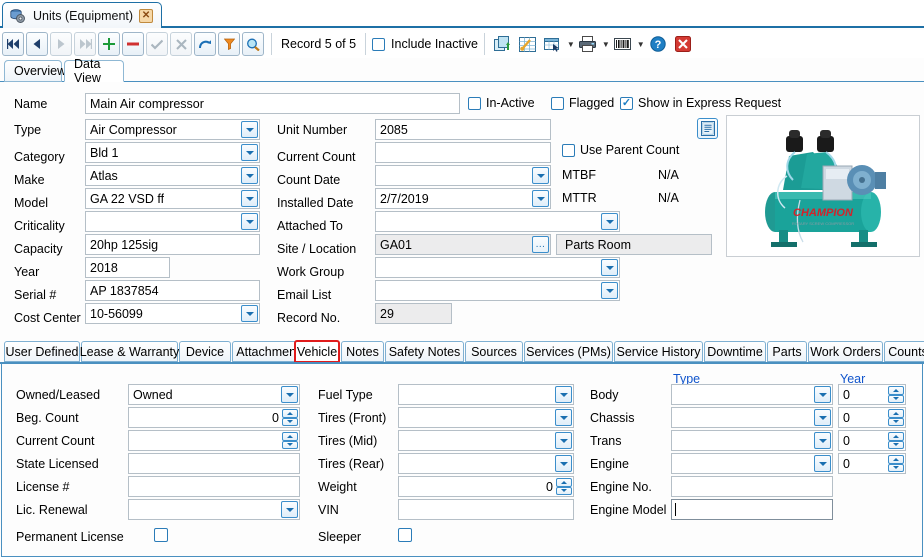 The width and height of the screenshot is (924, 557). I want to click on field-lic-renewal, so click(214, 509).